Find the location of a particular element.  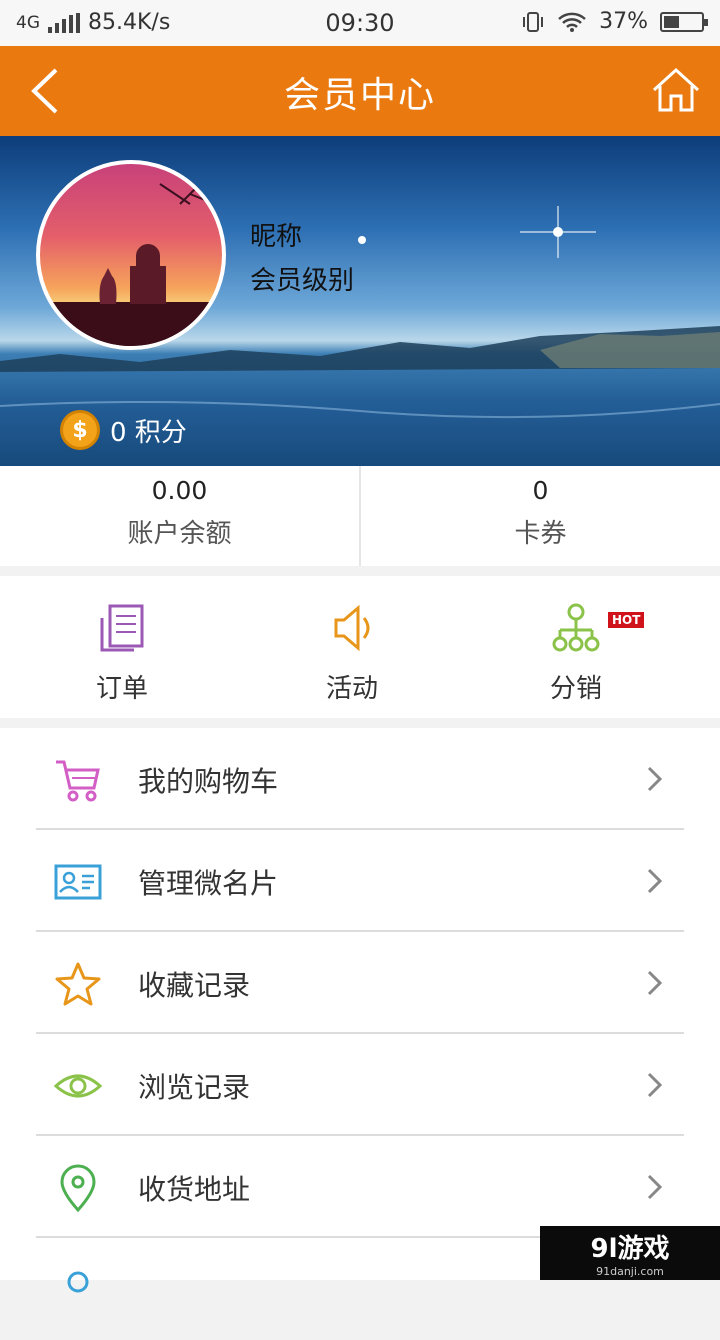

cart-label: 我的购物车 is located at coordinates (208, 781).